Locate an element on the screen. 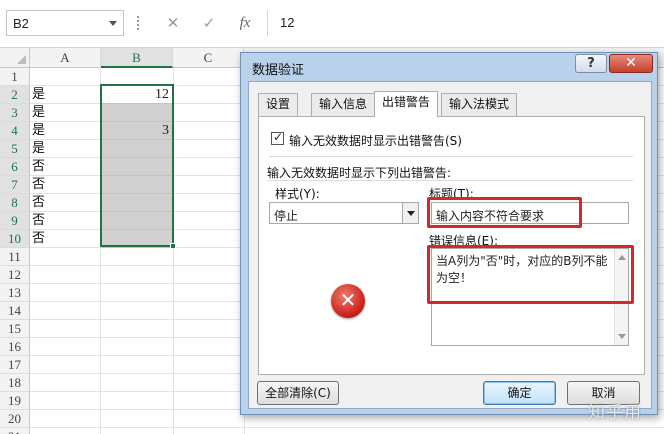 This screenshot has height=434, width=664. formula-bar: B2 ✕ ✓ fx 12 is located at coordinates (332, 24).